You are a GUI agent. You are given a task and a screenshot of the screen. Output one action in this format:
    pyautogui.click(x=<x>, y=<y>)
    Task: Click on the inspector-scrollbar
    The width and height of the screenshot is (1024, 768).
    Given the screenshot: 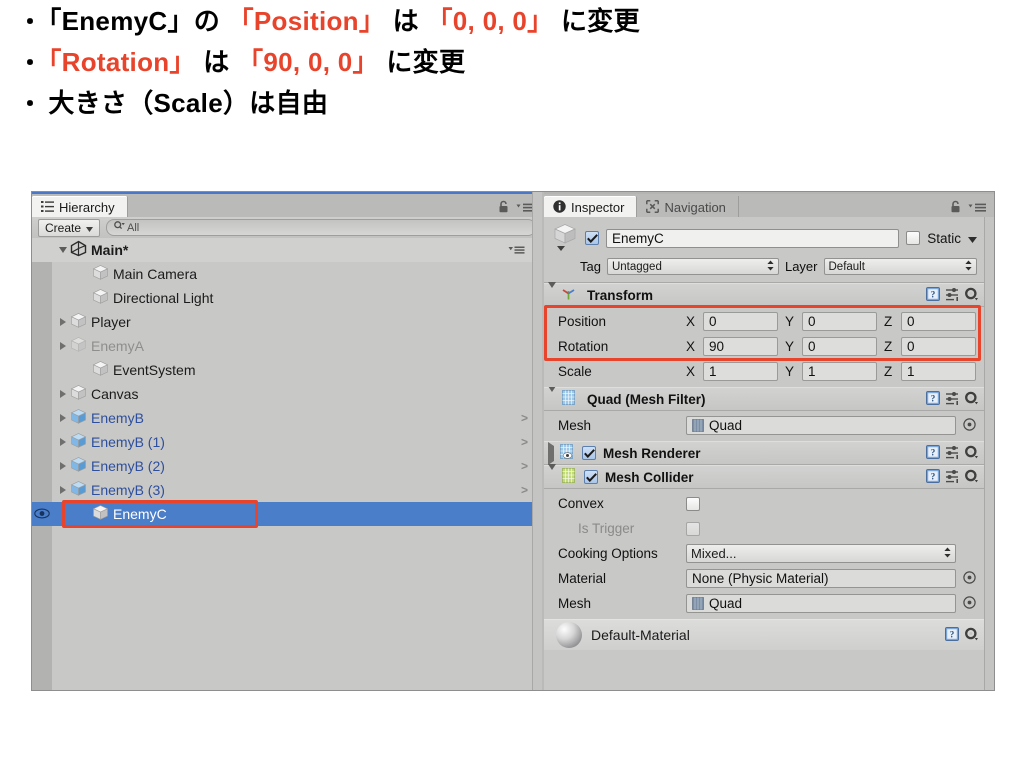 What is the action you would take?
    pyautogui.click(x=989, y=453)
    